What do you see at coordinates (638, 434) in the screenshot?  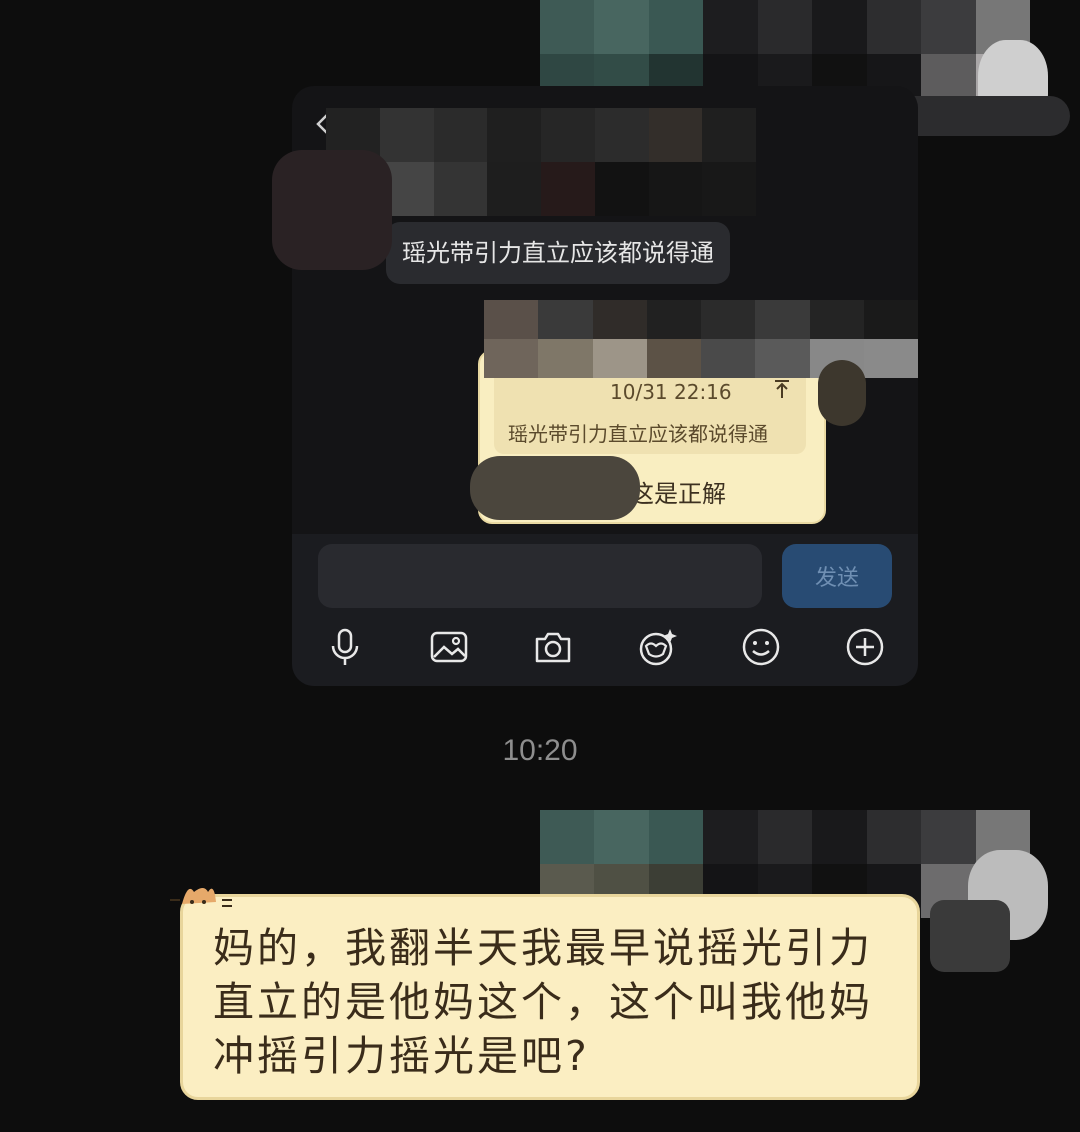 I see `quote-text: 瑶光带引力直立应该都说得通` at bounding box center [638, 434].